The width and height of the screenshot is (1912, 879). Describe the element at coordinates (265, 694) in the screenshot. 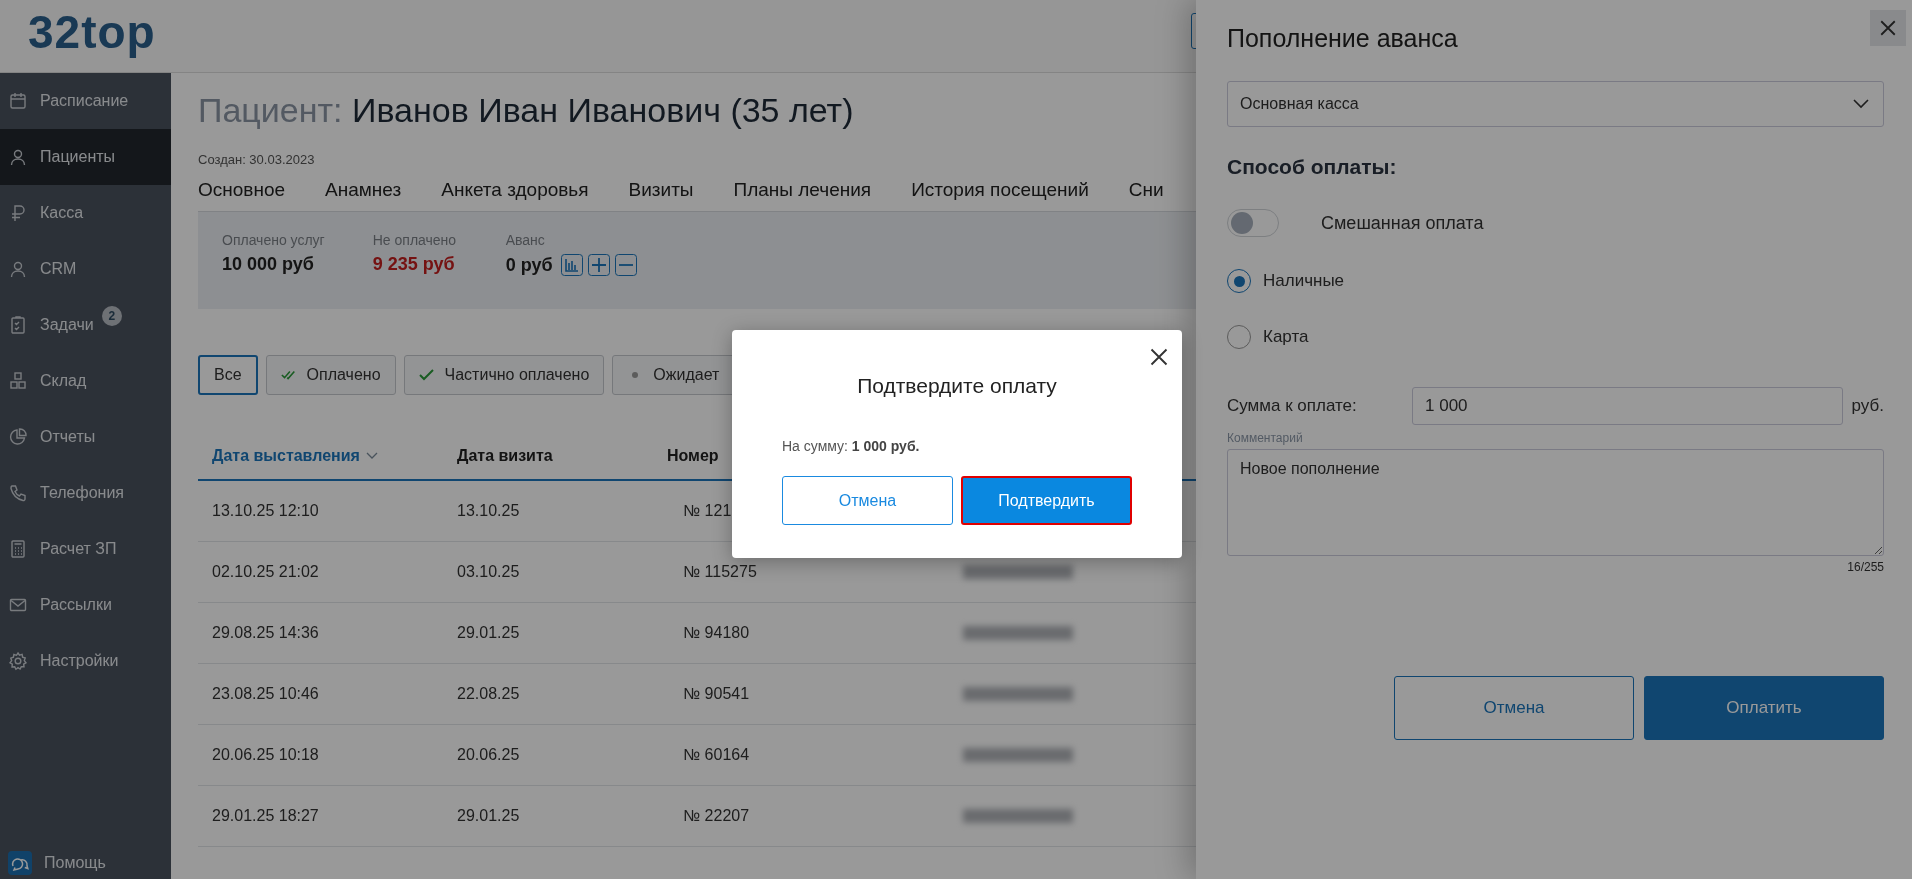

I see `table-cell-text: 23.08.25 10:46` at that location.